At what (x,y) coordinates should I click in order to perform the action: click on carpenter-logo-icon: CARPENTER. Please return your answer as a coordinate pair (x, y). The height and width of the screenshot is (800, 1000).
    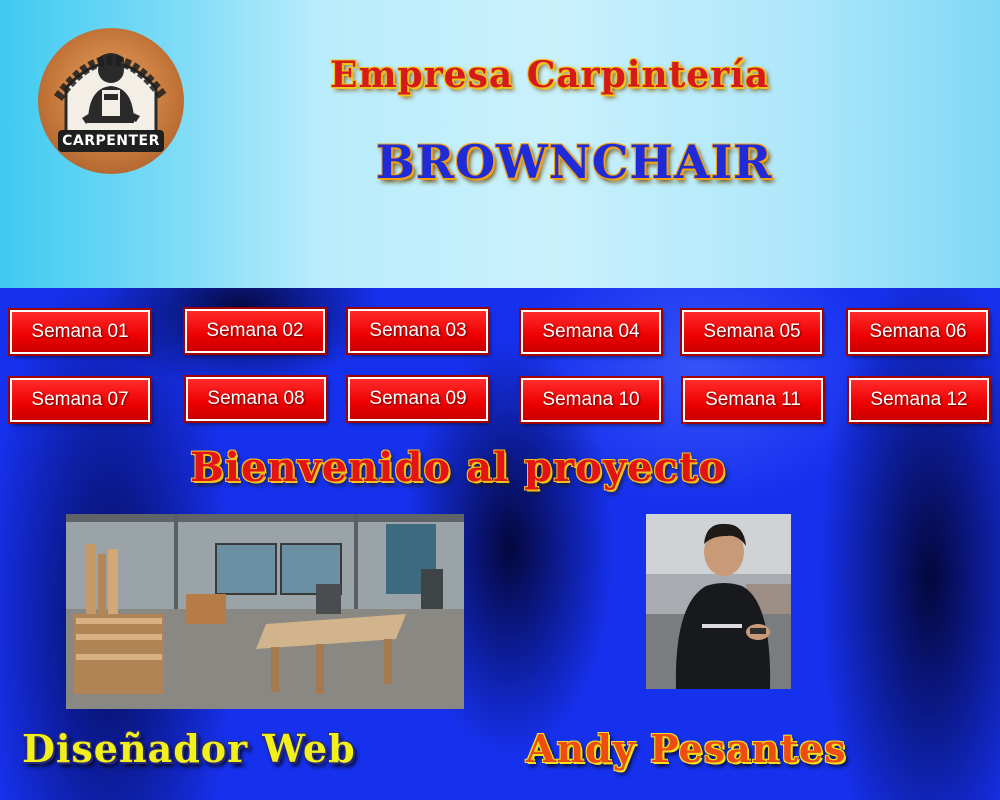
    Looking at the image, I should click on (111, 101).